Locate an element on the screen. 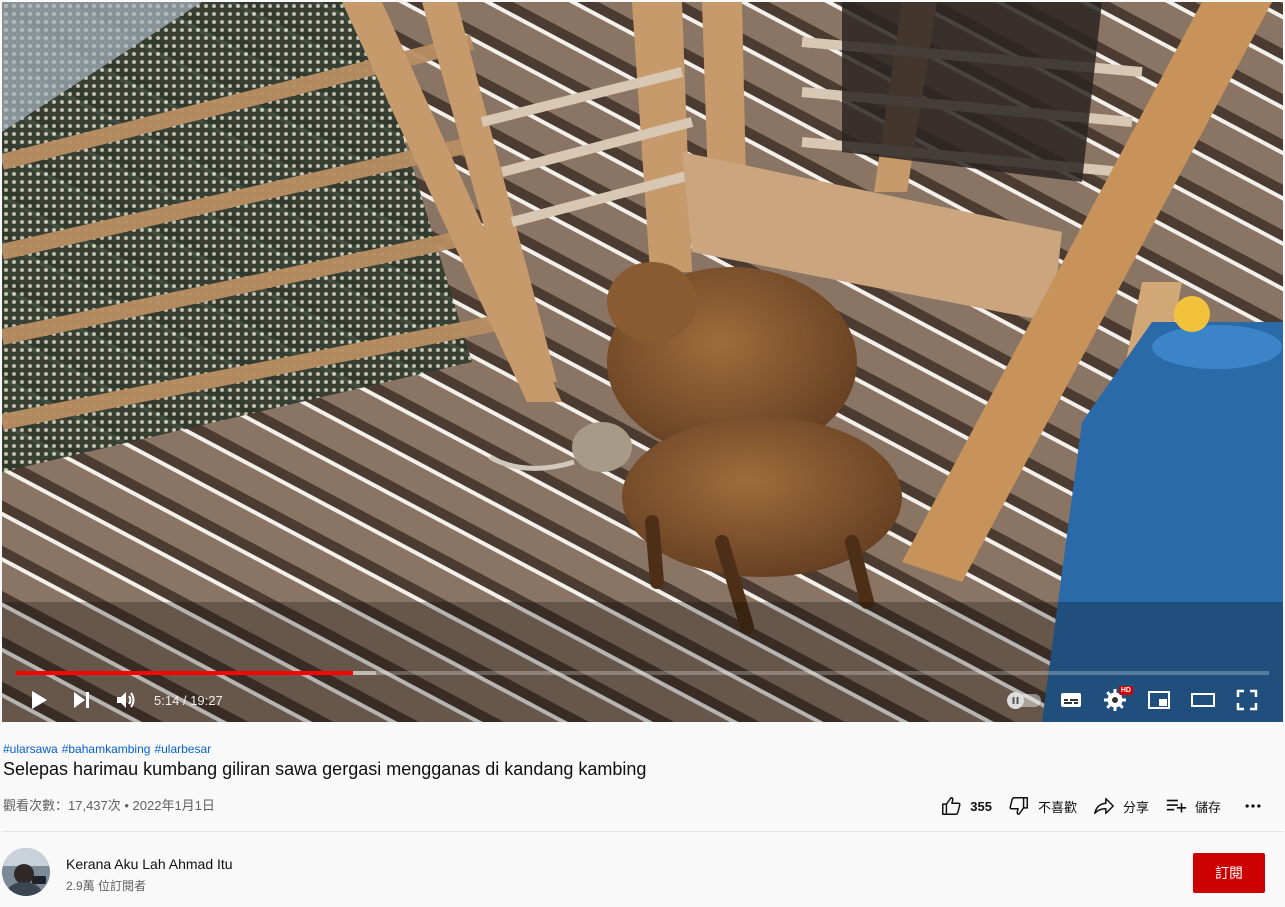  like-button: 355 is located at coordinates (966, 806).